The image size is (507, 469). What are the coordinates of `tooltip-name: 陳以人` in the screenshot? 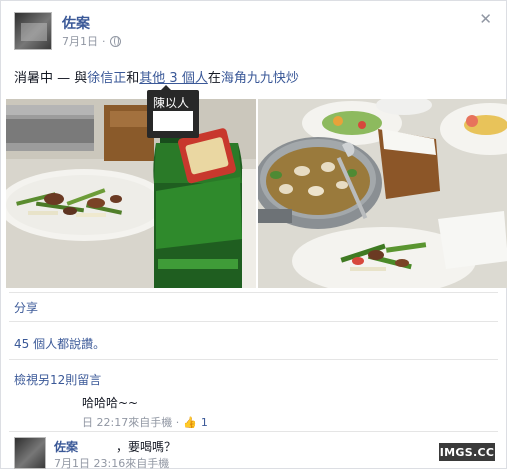 It's located at (171, 103).